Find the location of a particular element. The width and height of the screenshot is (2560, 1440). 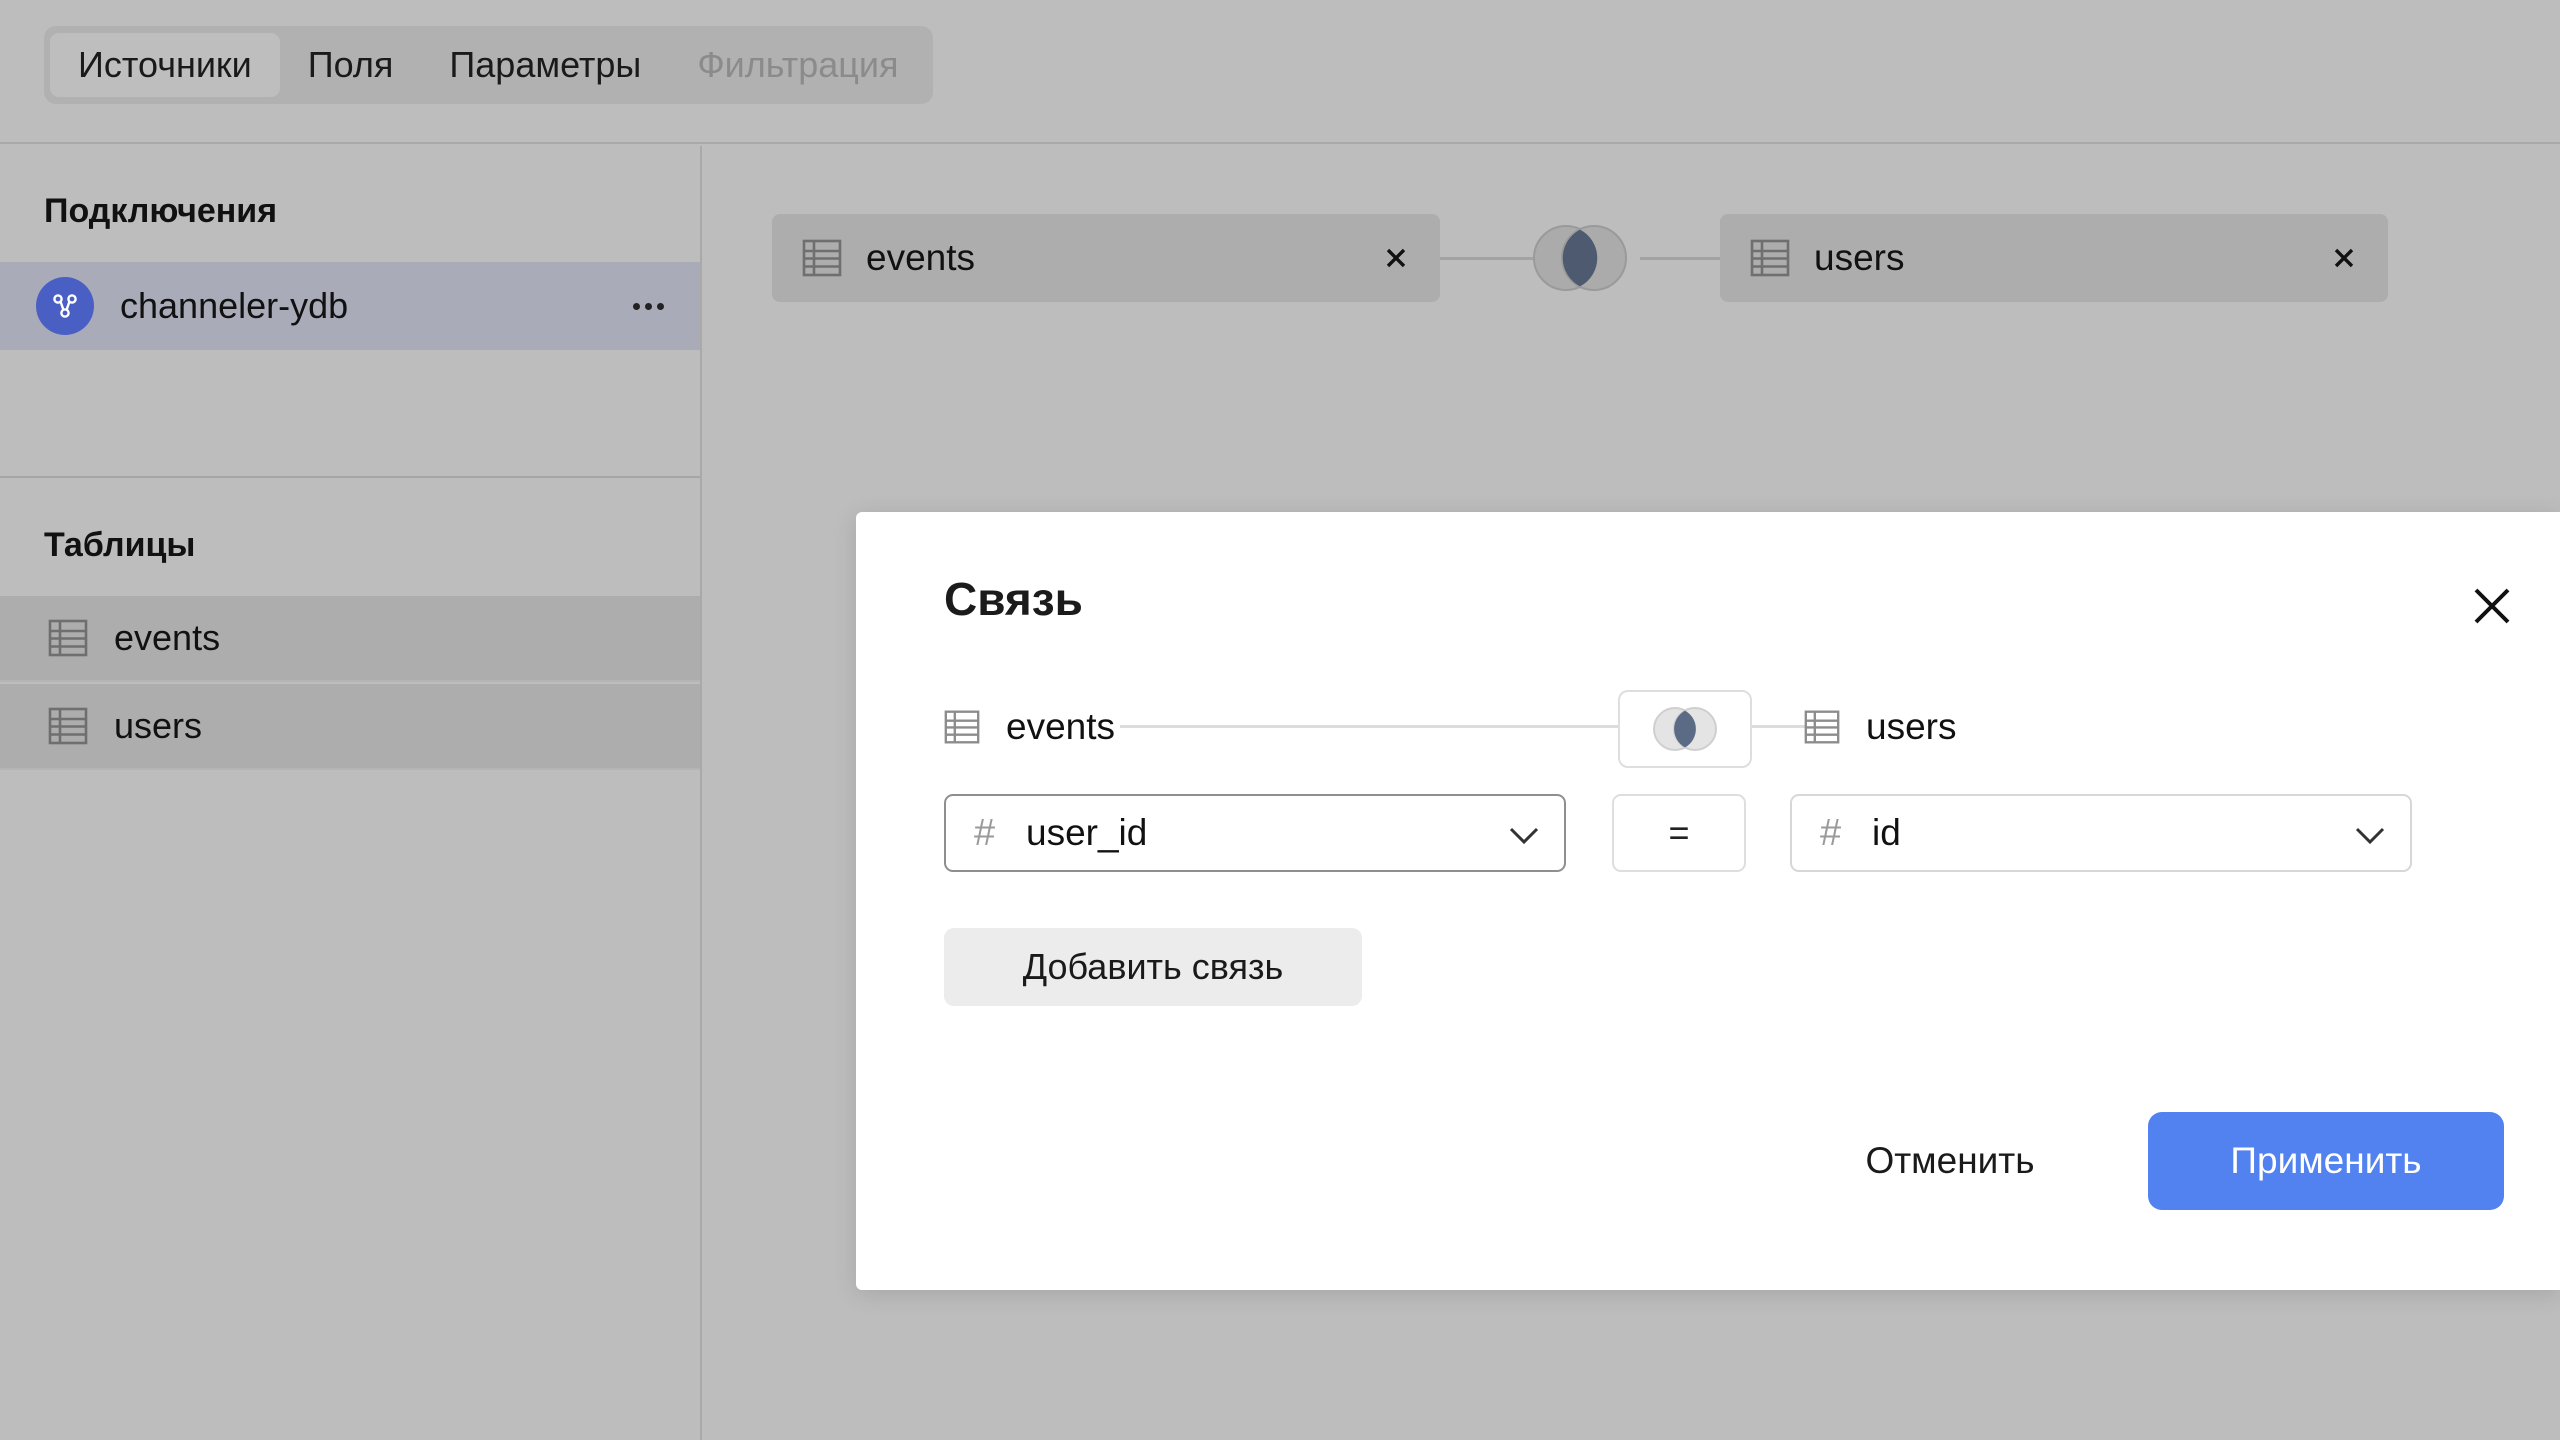

top-bar: Источники Поля Параметры Фильтрация is located at coordinates (1280, 72).